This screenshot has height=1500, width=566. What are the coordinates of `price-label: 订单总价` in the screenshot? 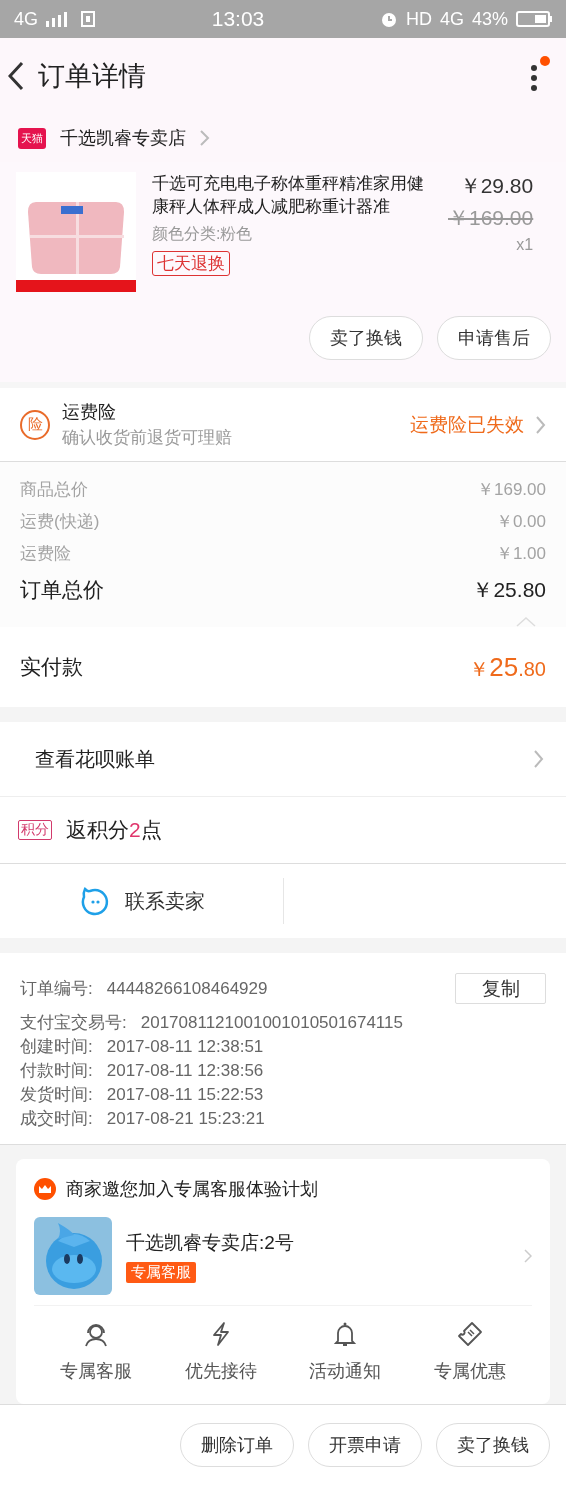 It's located at (62, 590).